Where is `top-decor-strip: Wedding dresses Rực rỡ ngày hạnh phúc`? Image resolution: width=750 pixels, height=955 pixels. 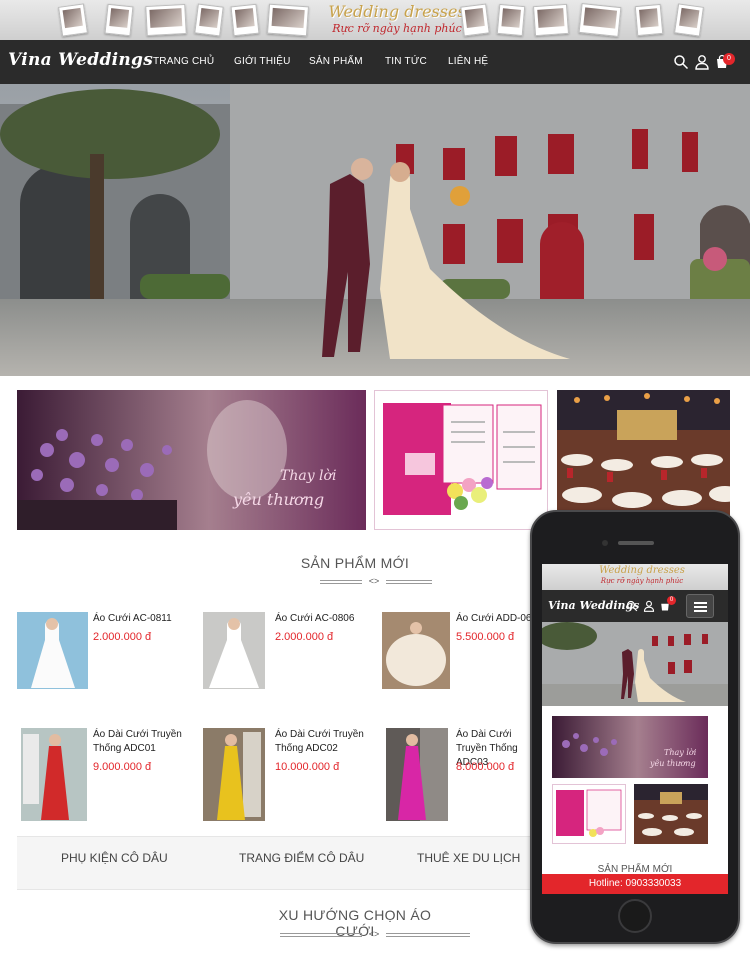 top-decor-strip: Wedding dresses Rực rỡ ngày hạnh phúc is located at coordinates (375, 20).